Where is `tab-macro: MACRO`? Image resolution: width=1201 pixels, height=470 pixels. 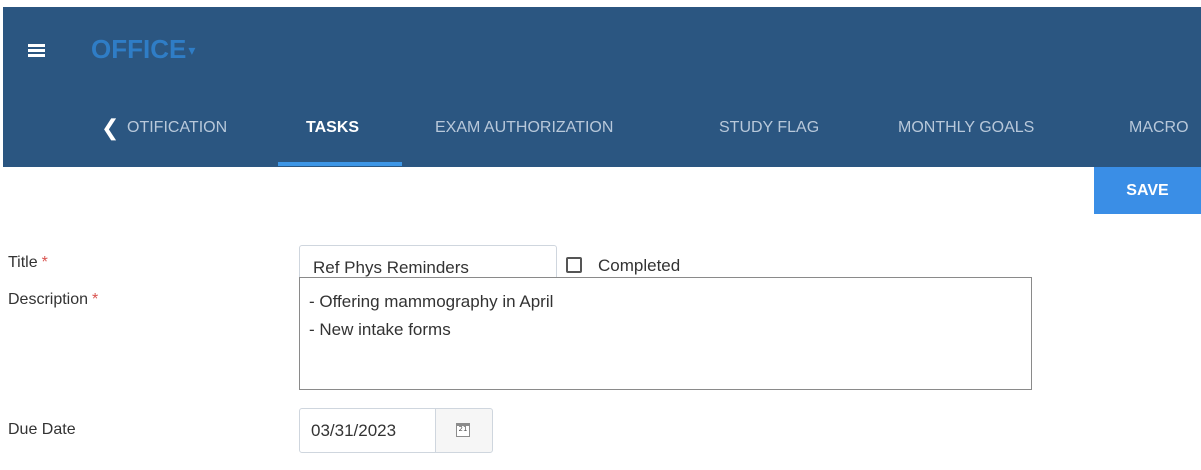
tab-macro: MACRO is located at coordinates (1159, 128).